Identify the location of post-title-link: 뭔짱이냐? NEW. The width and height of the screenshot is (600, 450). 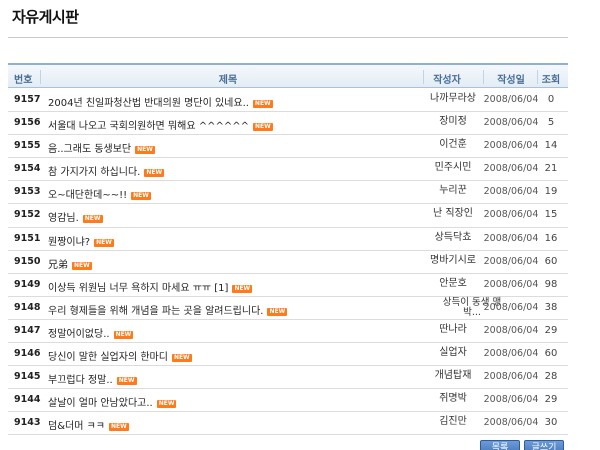
(81, 240).